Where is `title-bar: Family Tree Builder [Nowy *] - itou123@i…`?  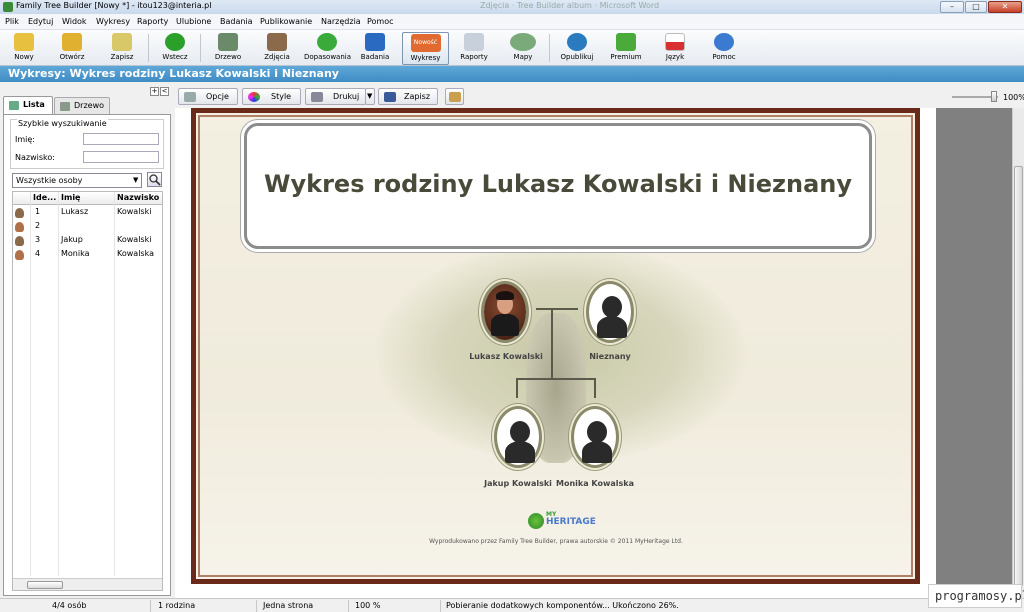
title-bar: Family Tree Builder [Nowy *] - itou123@i… is located at coordinates (512, 7).